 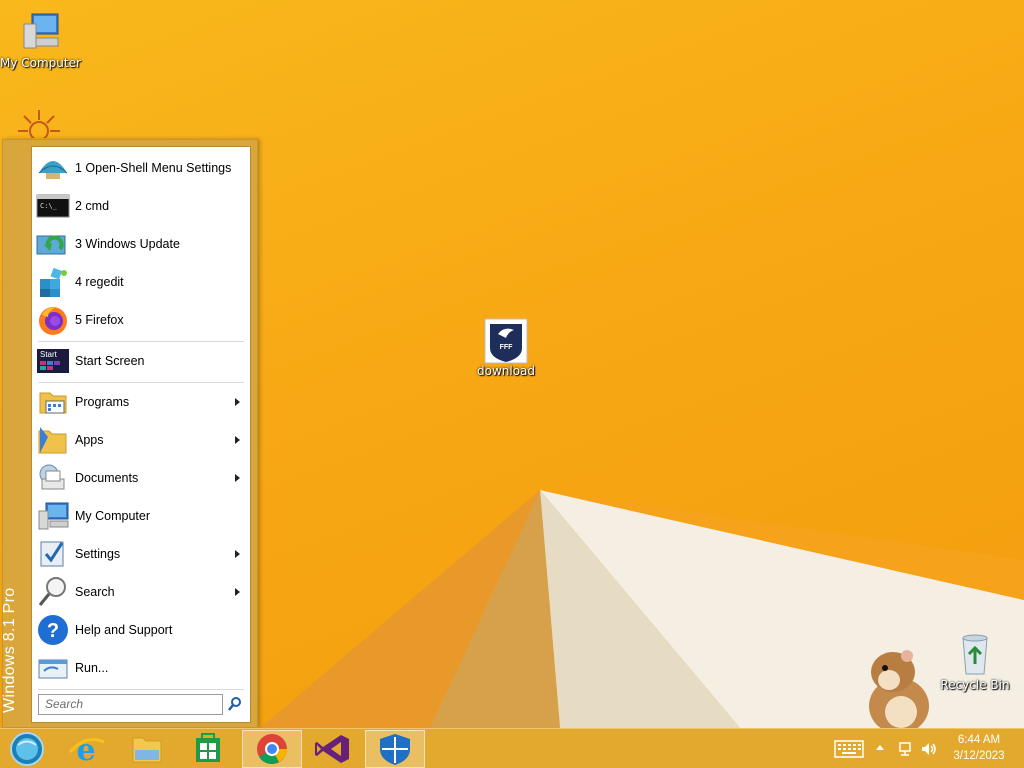 I want to click on volume-icon, so click(x=929, y=749).